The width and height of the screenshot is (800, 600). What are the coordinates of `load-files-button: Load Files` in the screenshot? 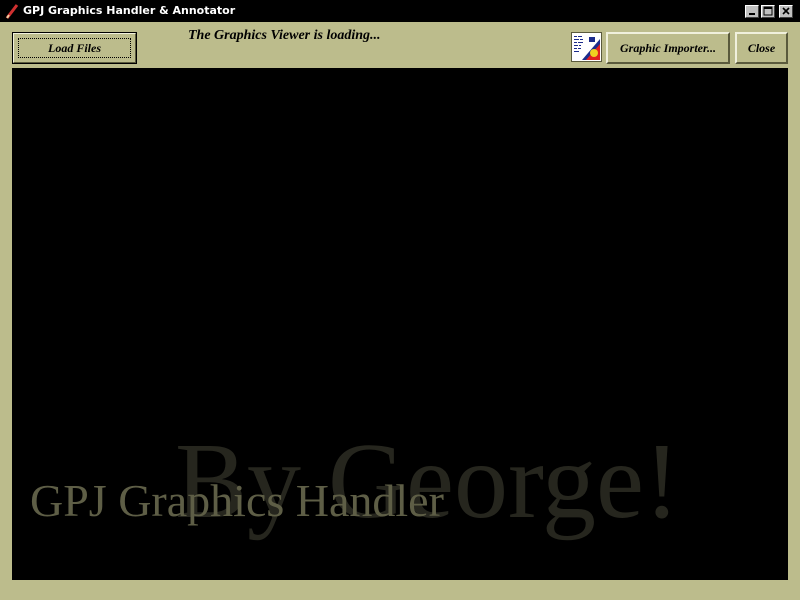 It's located at (74, 48).